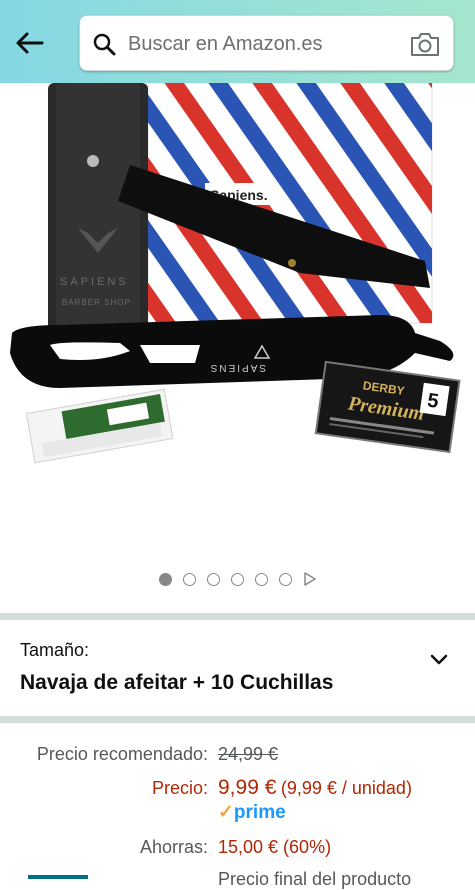 The width and height of the screenshot is (475, 890). Describe the element at coordinates (248, 754) in the screenshot. I see `list-price: 24,99 €` at that location.